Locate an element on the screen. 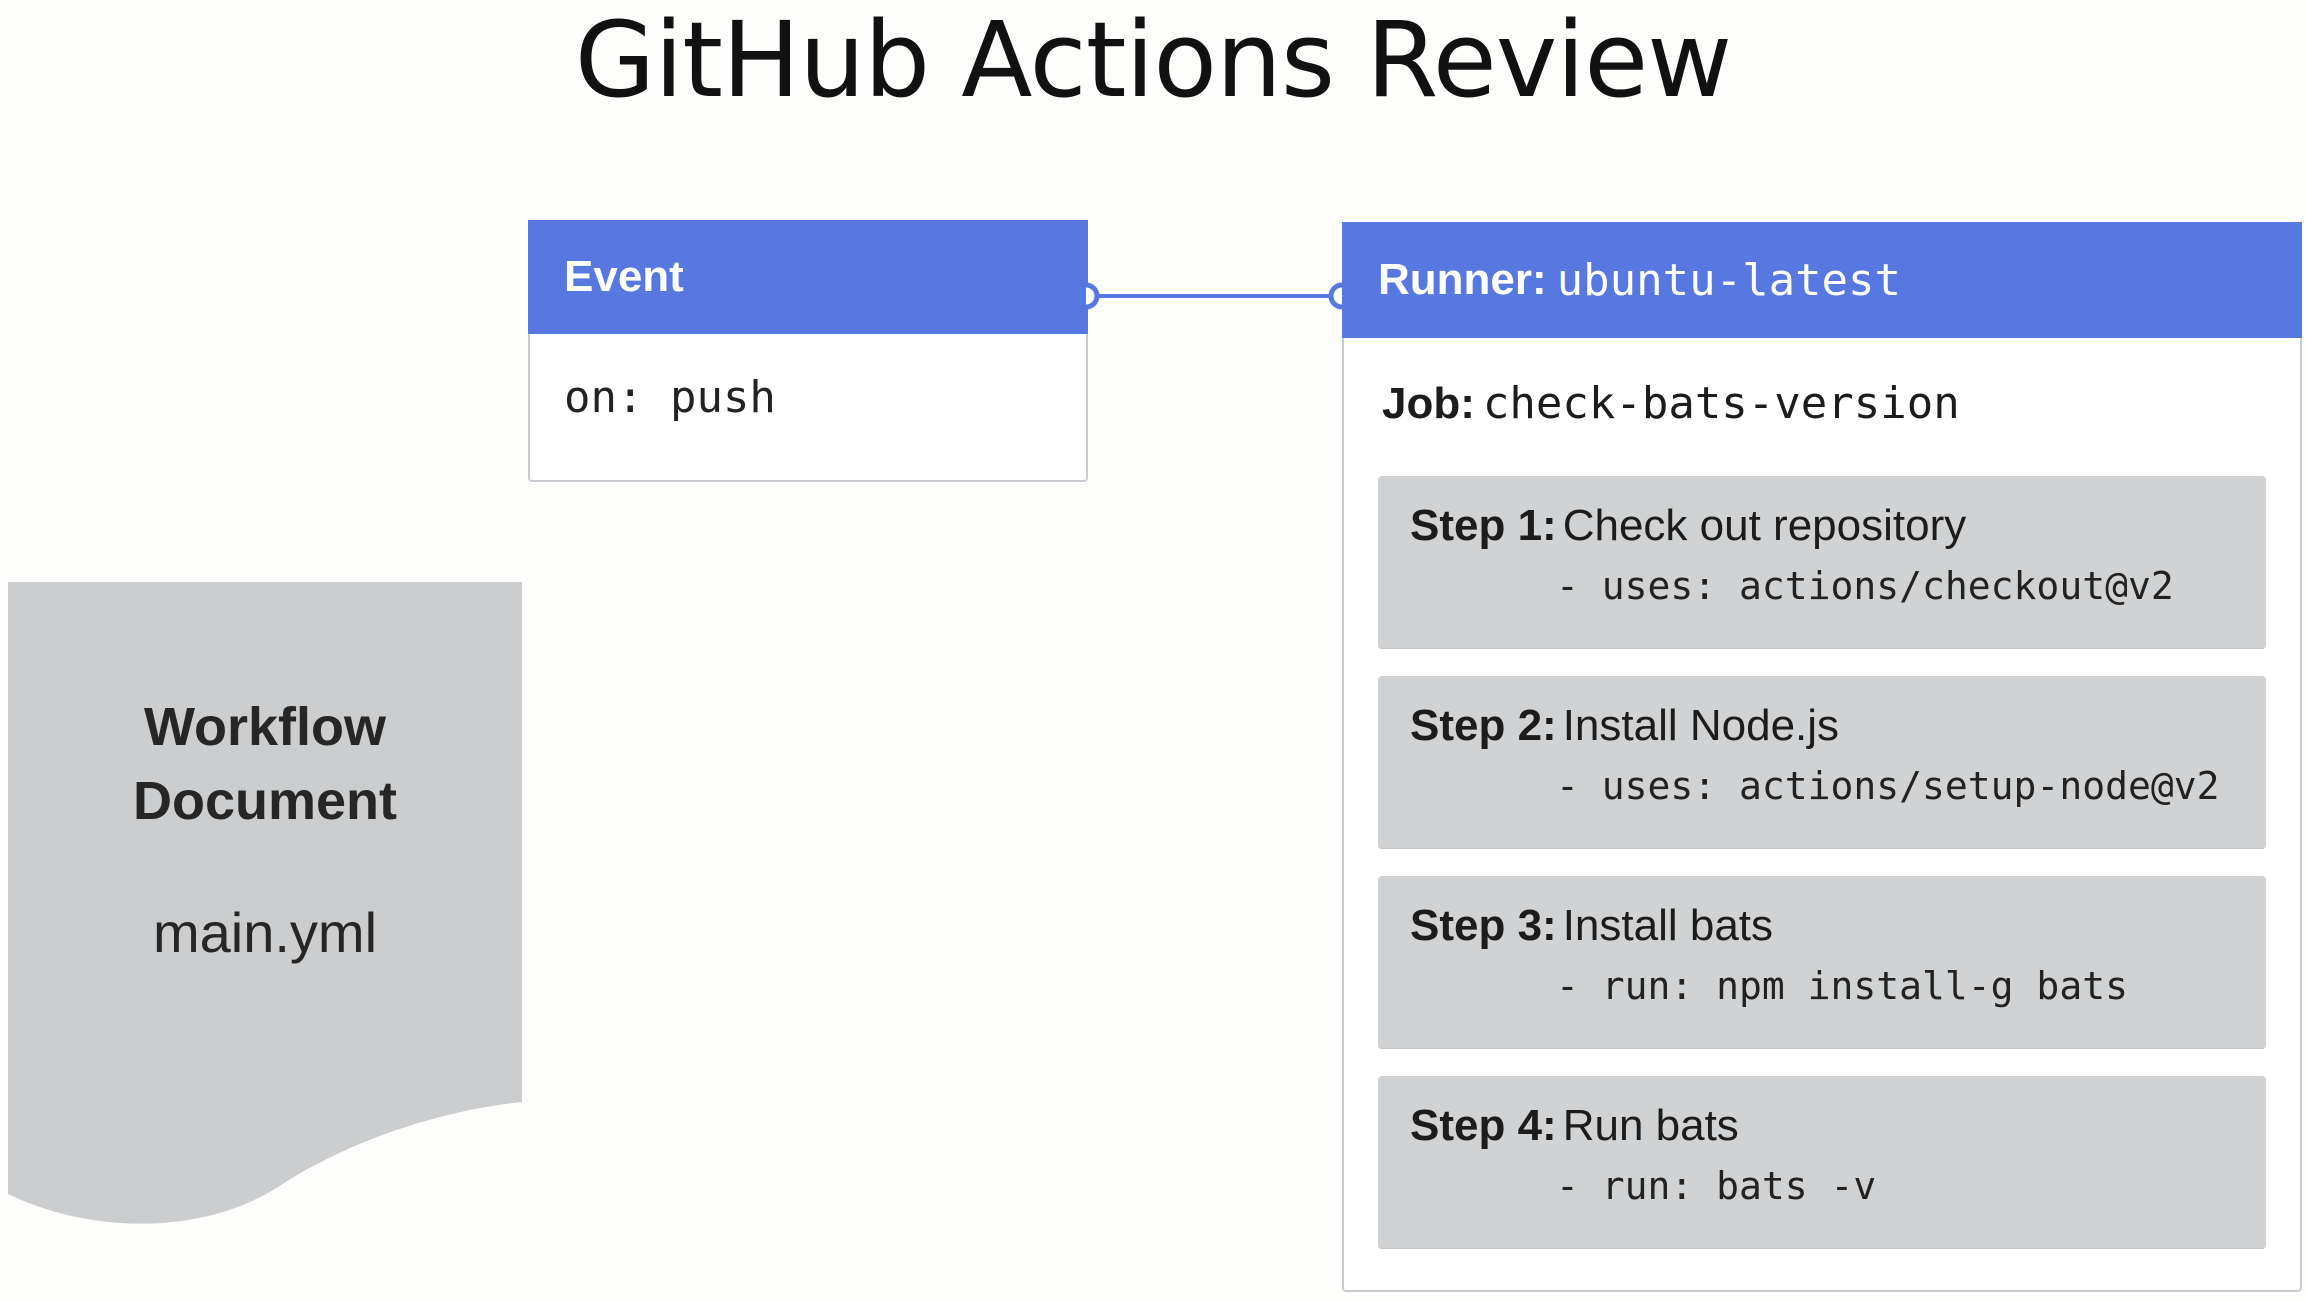 This screenshot has height=1300, width=2306. connector-end-dot is located at coordinates (1335, 296).